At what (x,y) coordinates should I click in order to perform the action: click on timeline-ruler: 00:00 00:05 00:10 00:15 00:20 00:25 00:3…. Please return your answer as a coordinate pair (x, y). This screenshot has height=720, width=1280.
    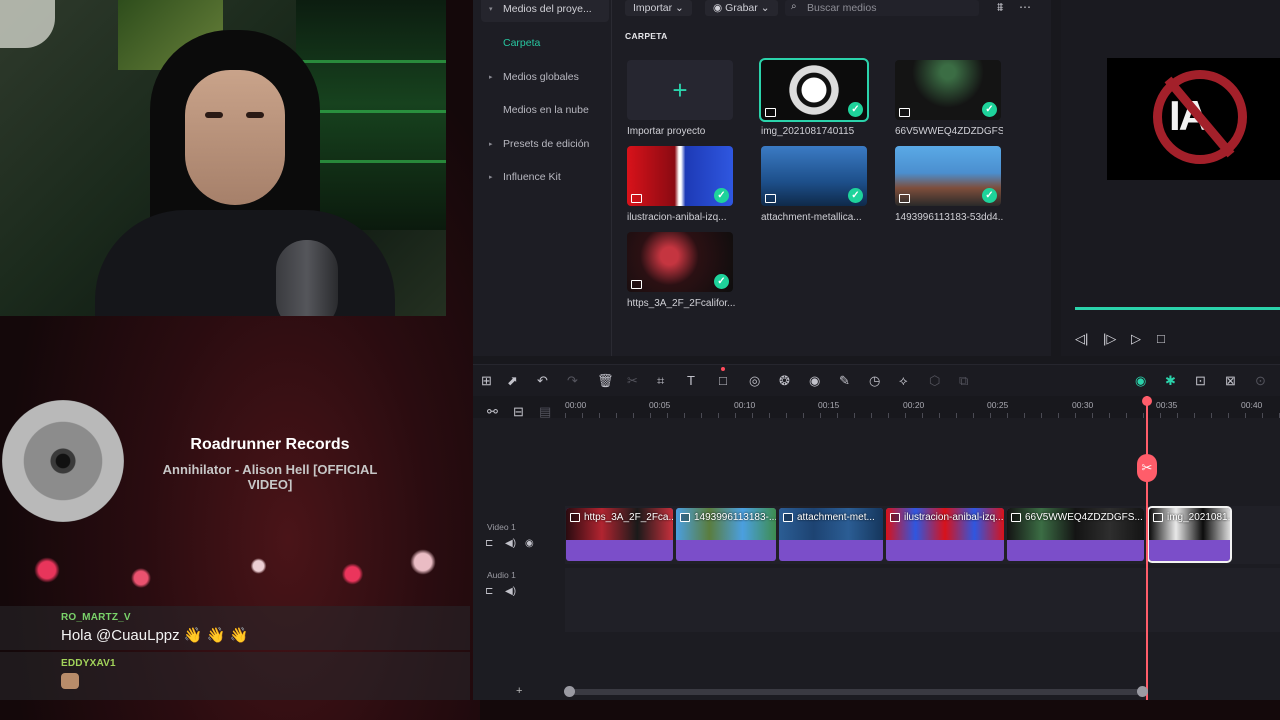
    Looking at the image, I should click on (922, 408).